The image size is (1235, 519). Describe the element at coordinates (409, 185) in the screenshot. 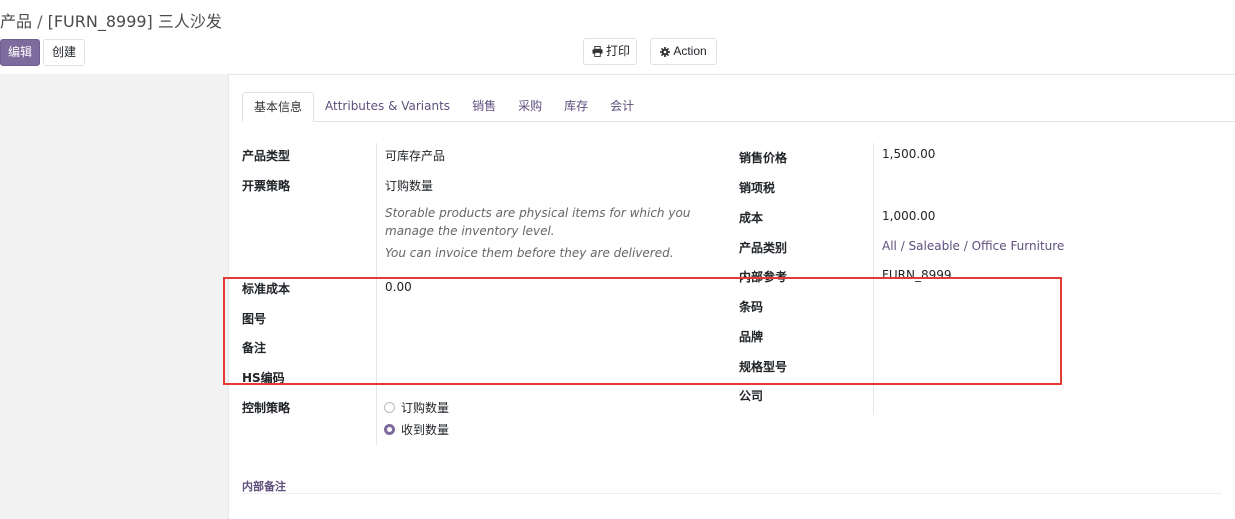

I see `invoice-policy-value: 订购数量` at that location.